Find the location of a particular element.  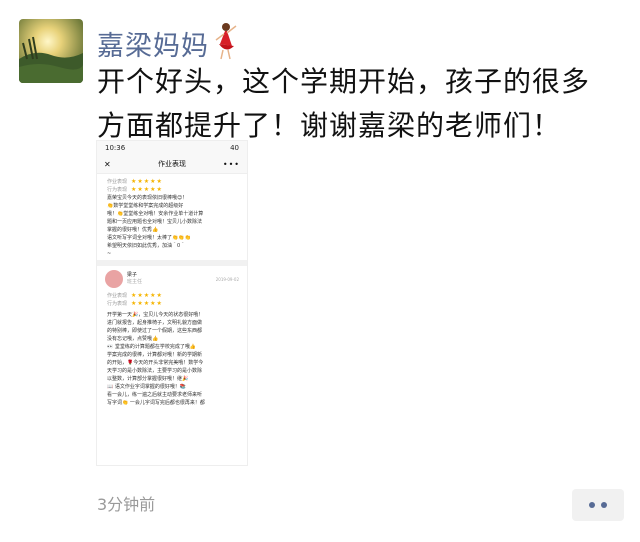

comment-line: 📖 语文作业字词掌握的很好哦！📚 is located at coordinates (147, 387).